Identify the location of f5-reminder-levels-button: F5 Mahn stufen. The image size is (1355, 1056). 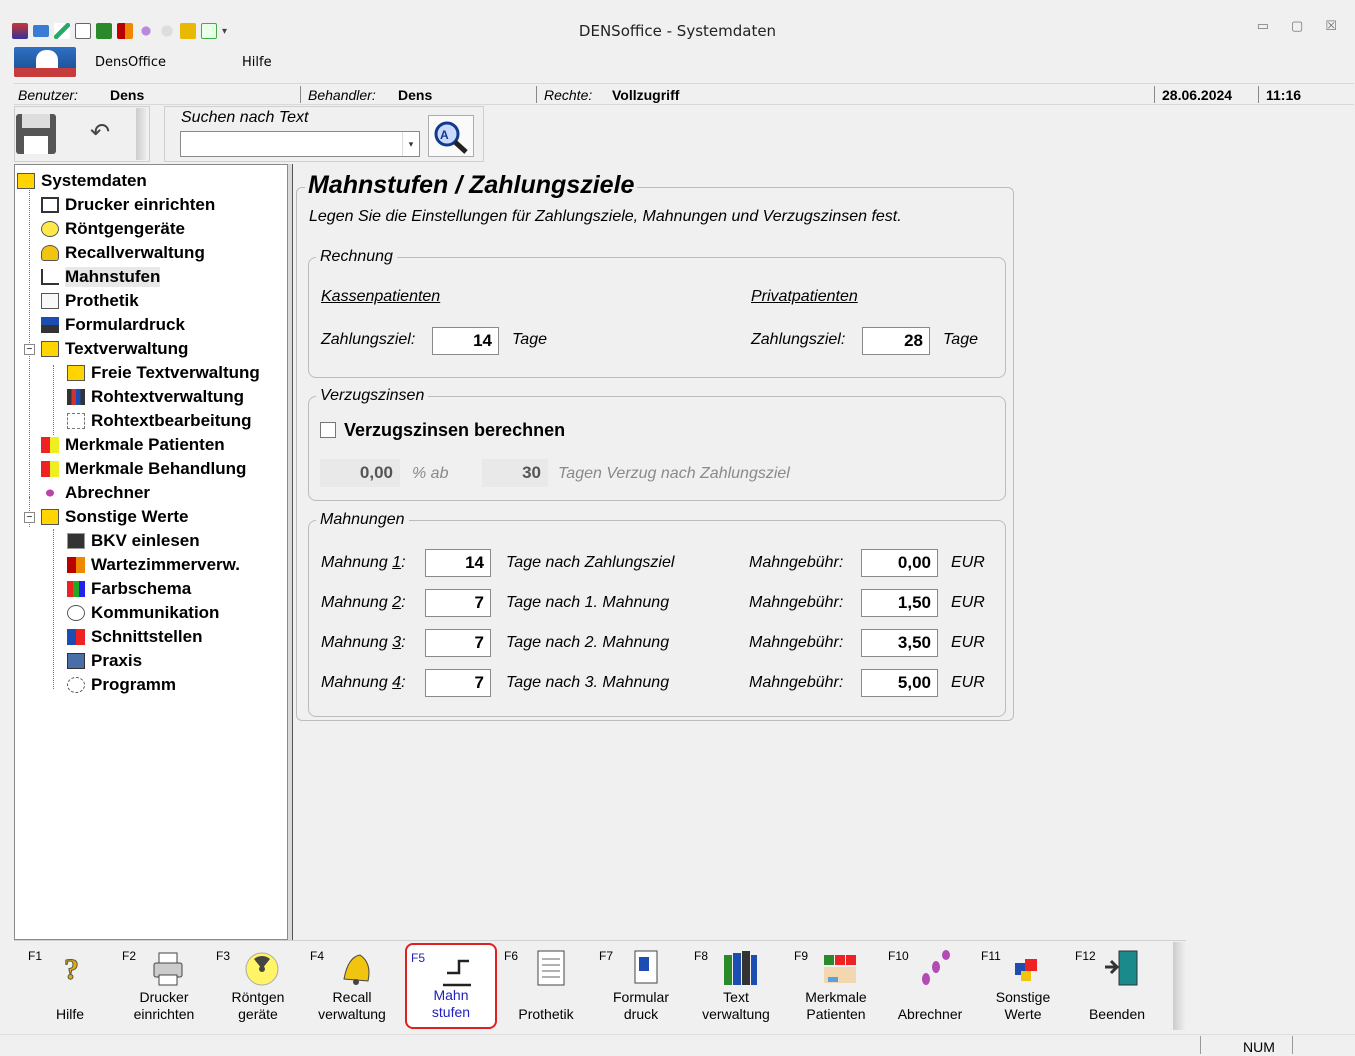
(451, 986).